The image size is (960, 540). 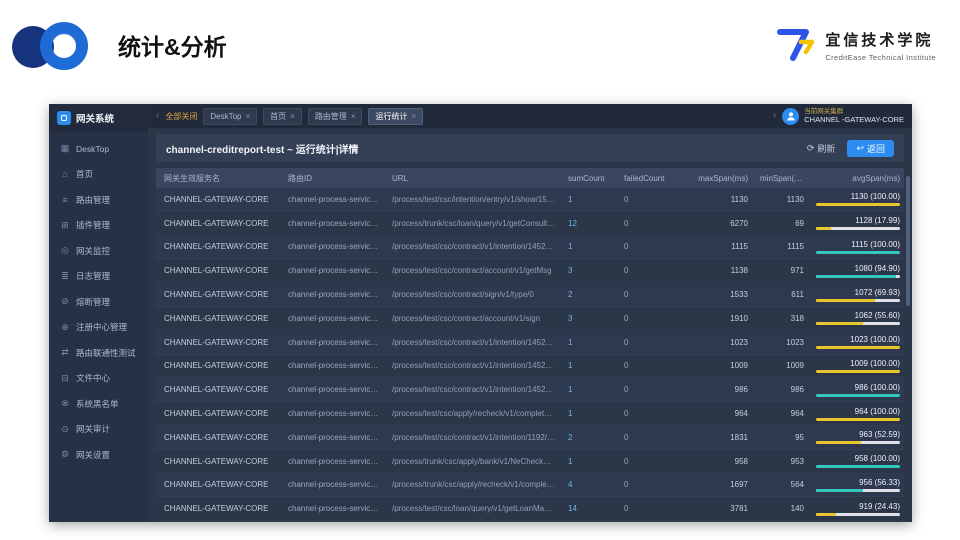 I want to click on column-header-avg-span: avgSpan(ms), so click(x=876, y=178).